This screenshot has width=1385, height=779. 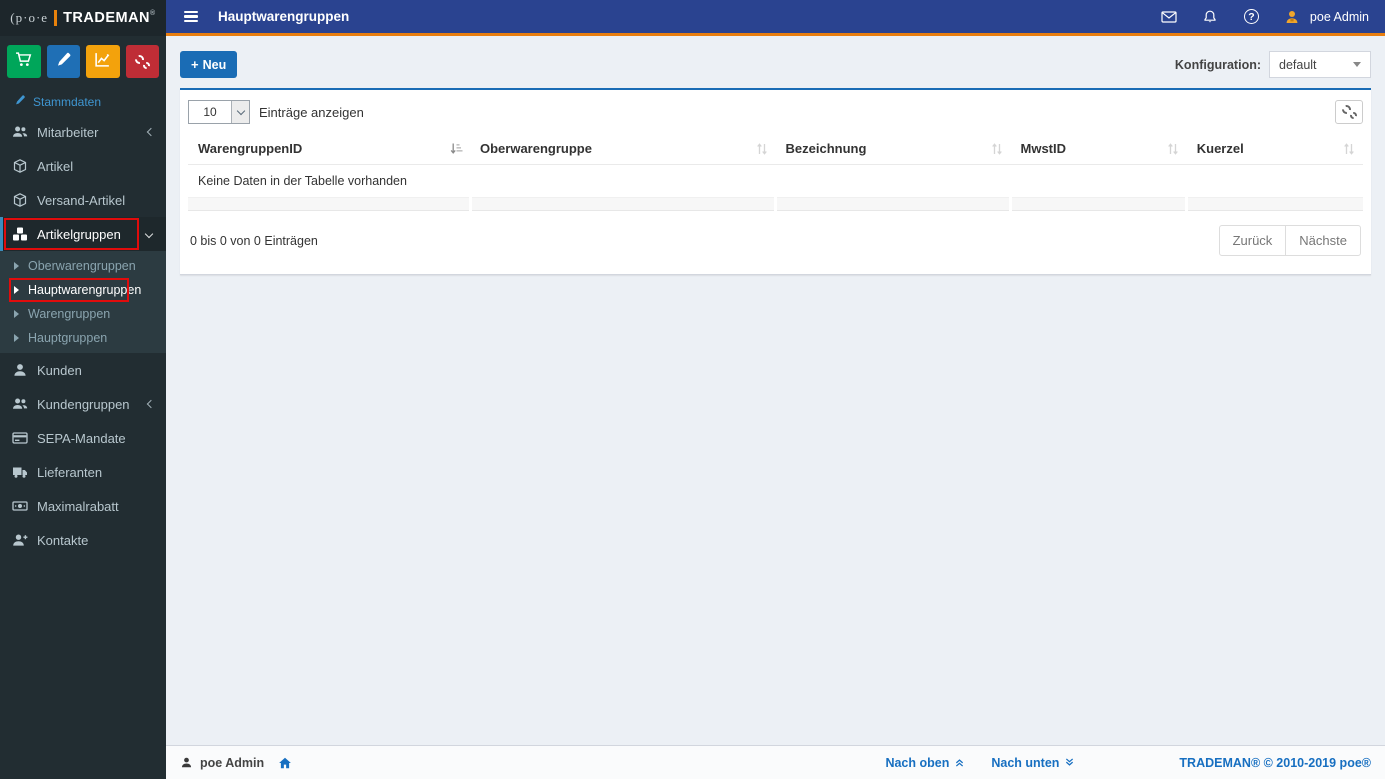 I want to click on hamburger-menu-icon, so click(x=191, y=17).